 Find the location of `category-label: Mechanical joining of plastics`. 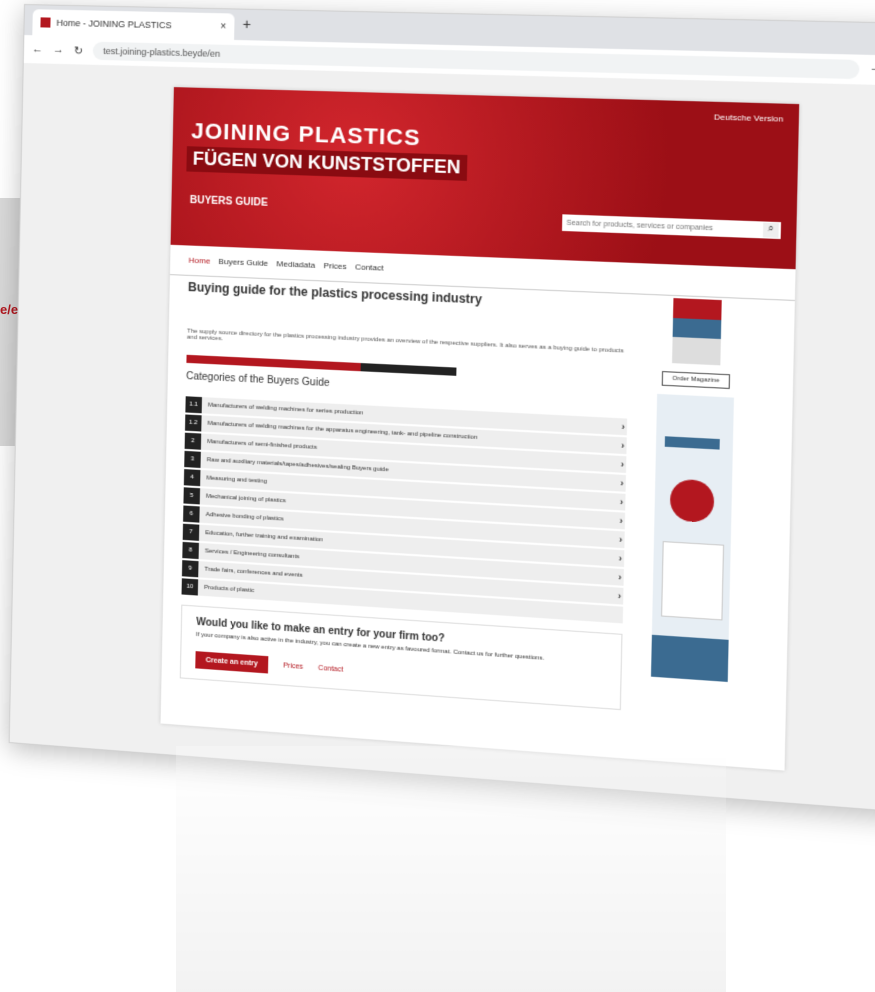

category-label: Mechanical joining of plastics is located at coordinates (245, 499).